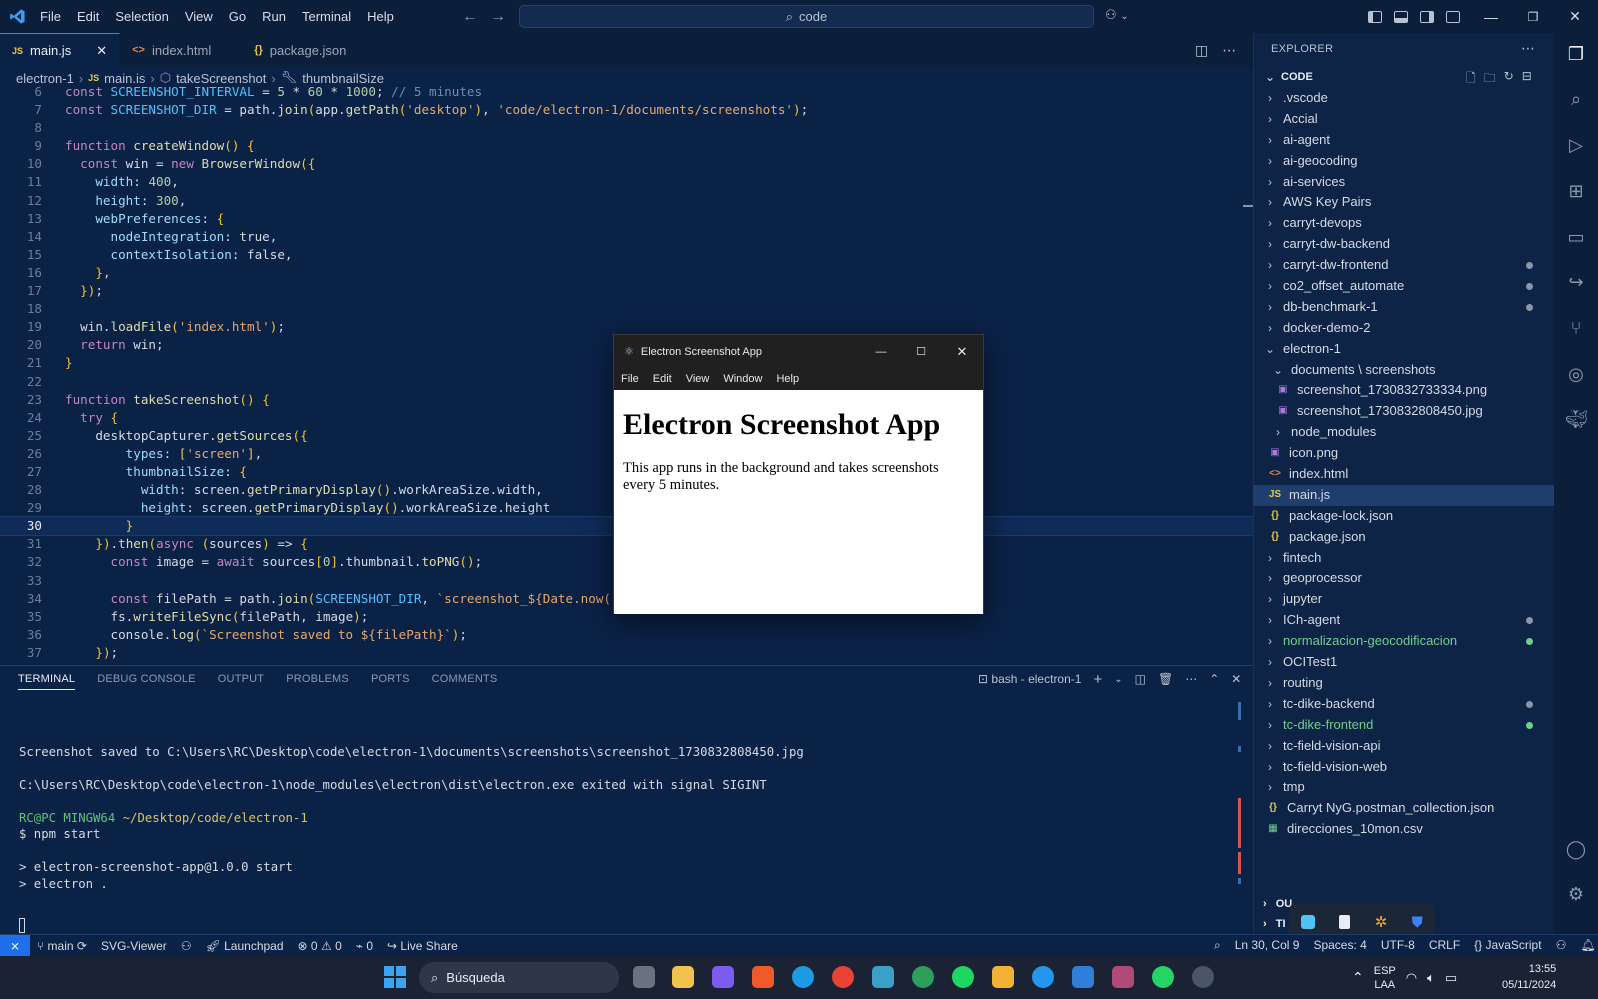 The width and height of the screenshot is (1598, 999). I want to click on tree-file: ▣ screenshot_1730832808450.jpg, so click(1403, 411).